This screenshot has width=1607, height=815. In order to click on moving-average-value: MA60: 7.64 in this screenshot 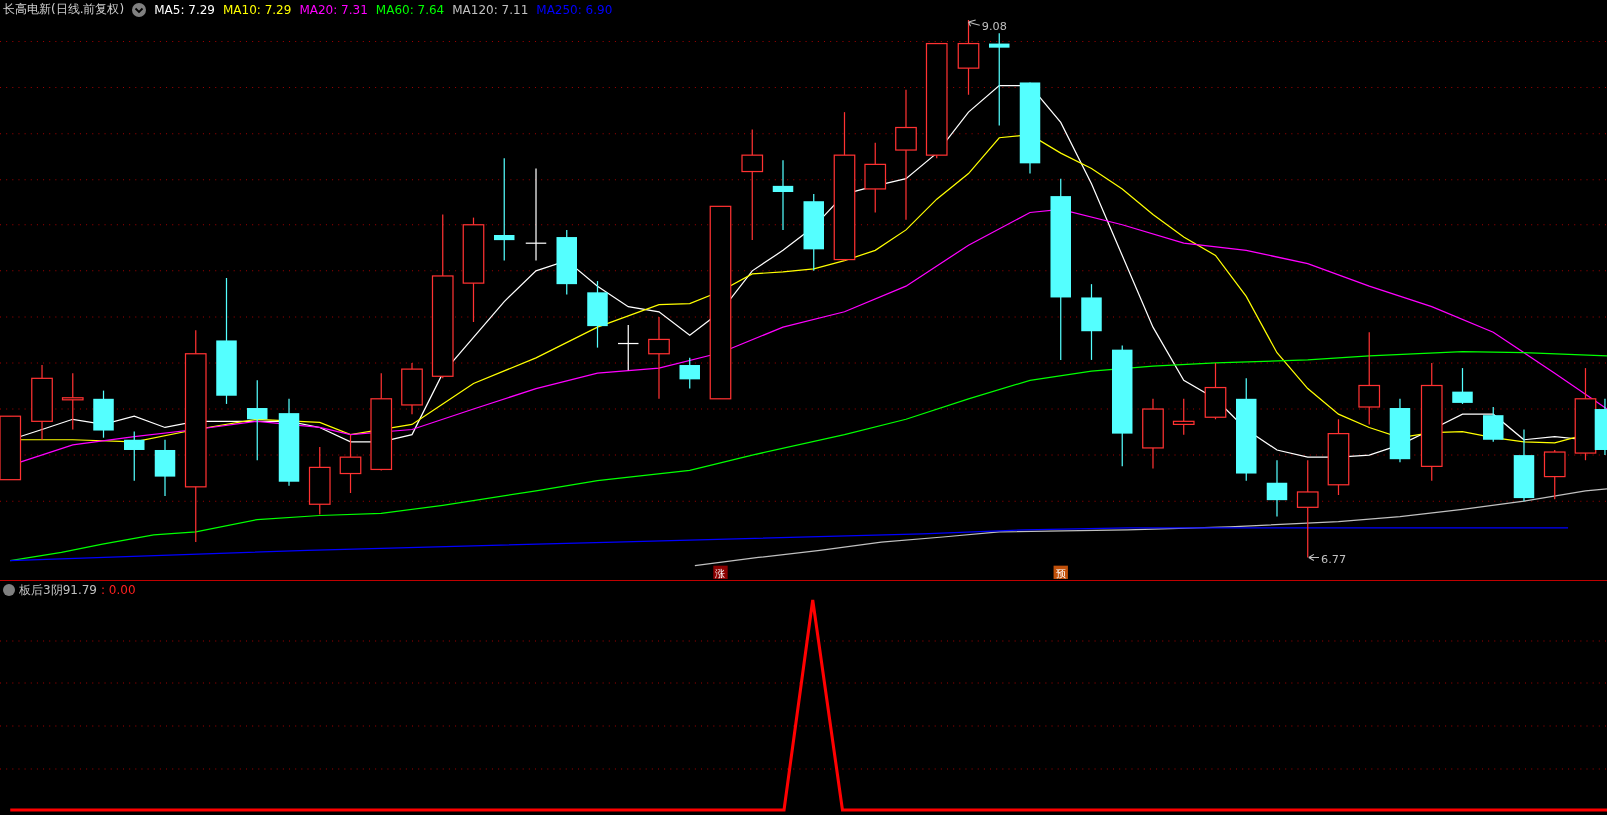, I will do `click(410, 9)`.